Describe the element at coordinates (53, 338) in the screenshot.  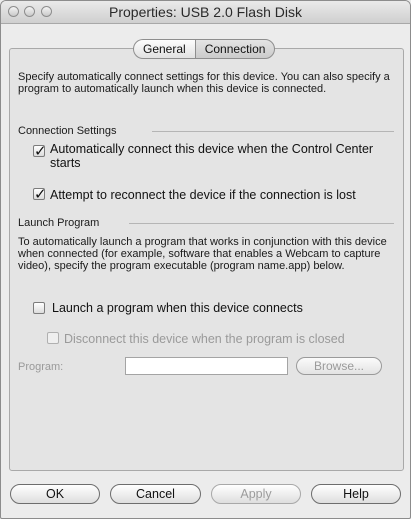
I see `disconnect-checkbox` at that location.